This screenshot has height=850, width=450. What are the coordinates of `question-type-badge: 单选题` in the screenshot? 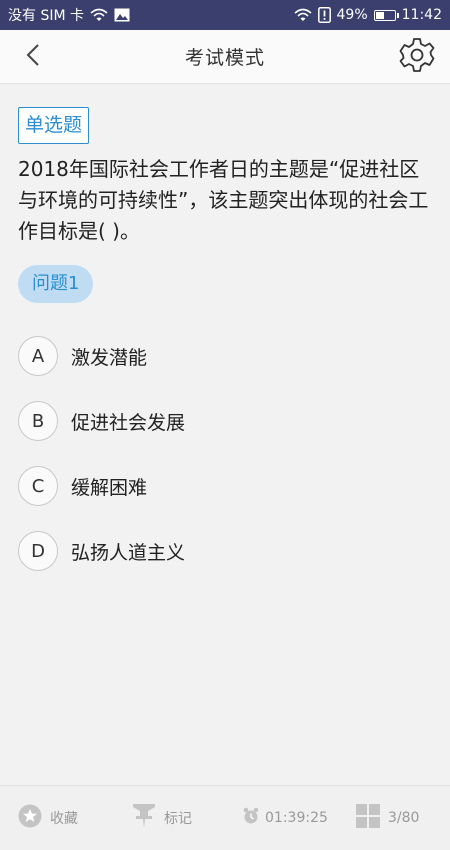 It's located at (54, 125).